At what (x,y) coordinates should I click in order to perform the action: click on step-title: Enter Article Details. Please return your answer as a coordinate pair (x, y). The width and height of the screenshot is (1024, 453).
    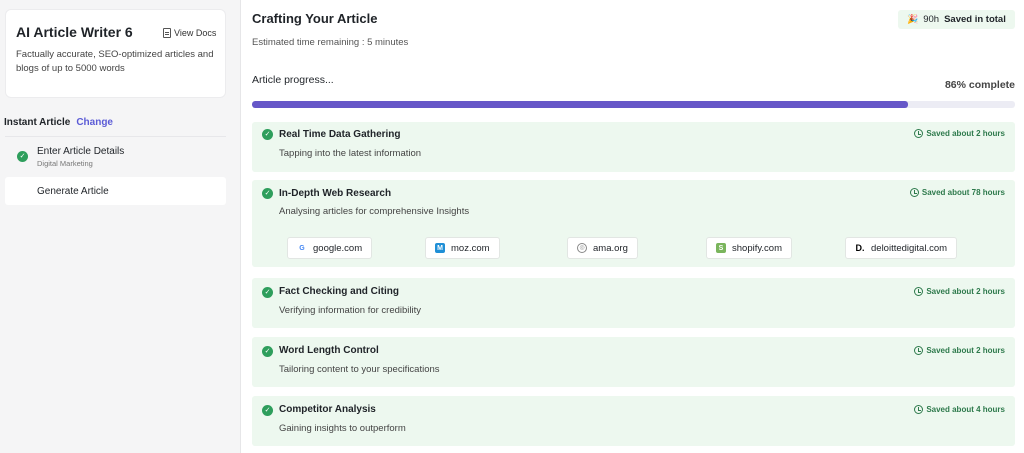
    Looking at the image, I should click on (81, 151).